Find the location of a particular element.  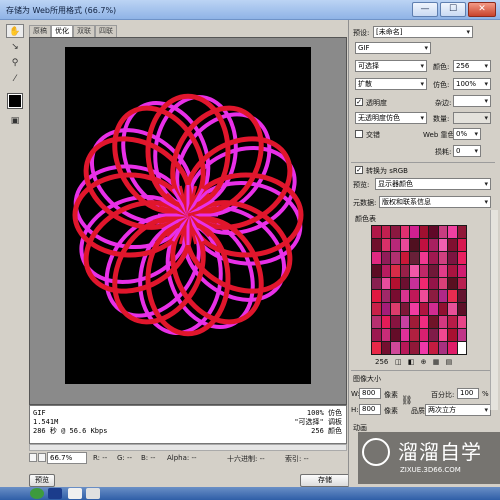

eyedropper-icon: ⁄ is located at coordinates (15, 79).